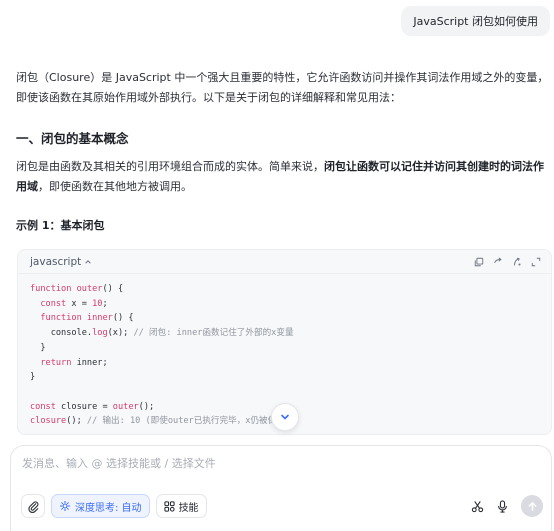  I want to click on paperclip-icon, so click(33, 506).